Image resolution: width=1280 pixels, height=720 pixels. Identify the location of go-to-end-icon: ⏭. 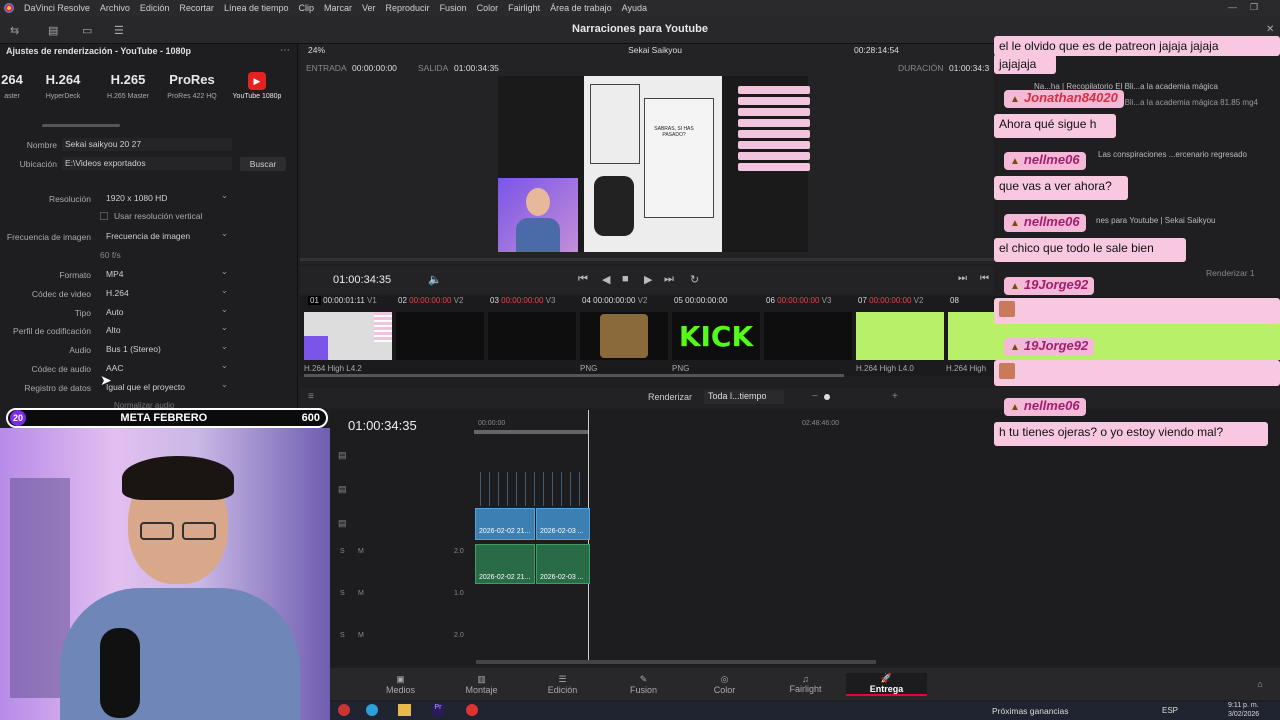
(669, 279).